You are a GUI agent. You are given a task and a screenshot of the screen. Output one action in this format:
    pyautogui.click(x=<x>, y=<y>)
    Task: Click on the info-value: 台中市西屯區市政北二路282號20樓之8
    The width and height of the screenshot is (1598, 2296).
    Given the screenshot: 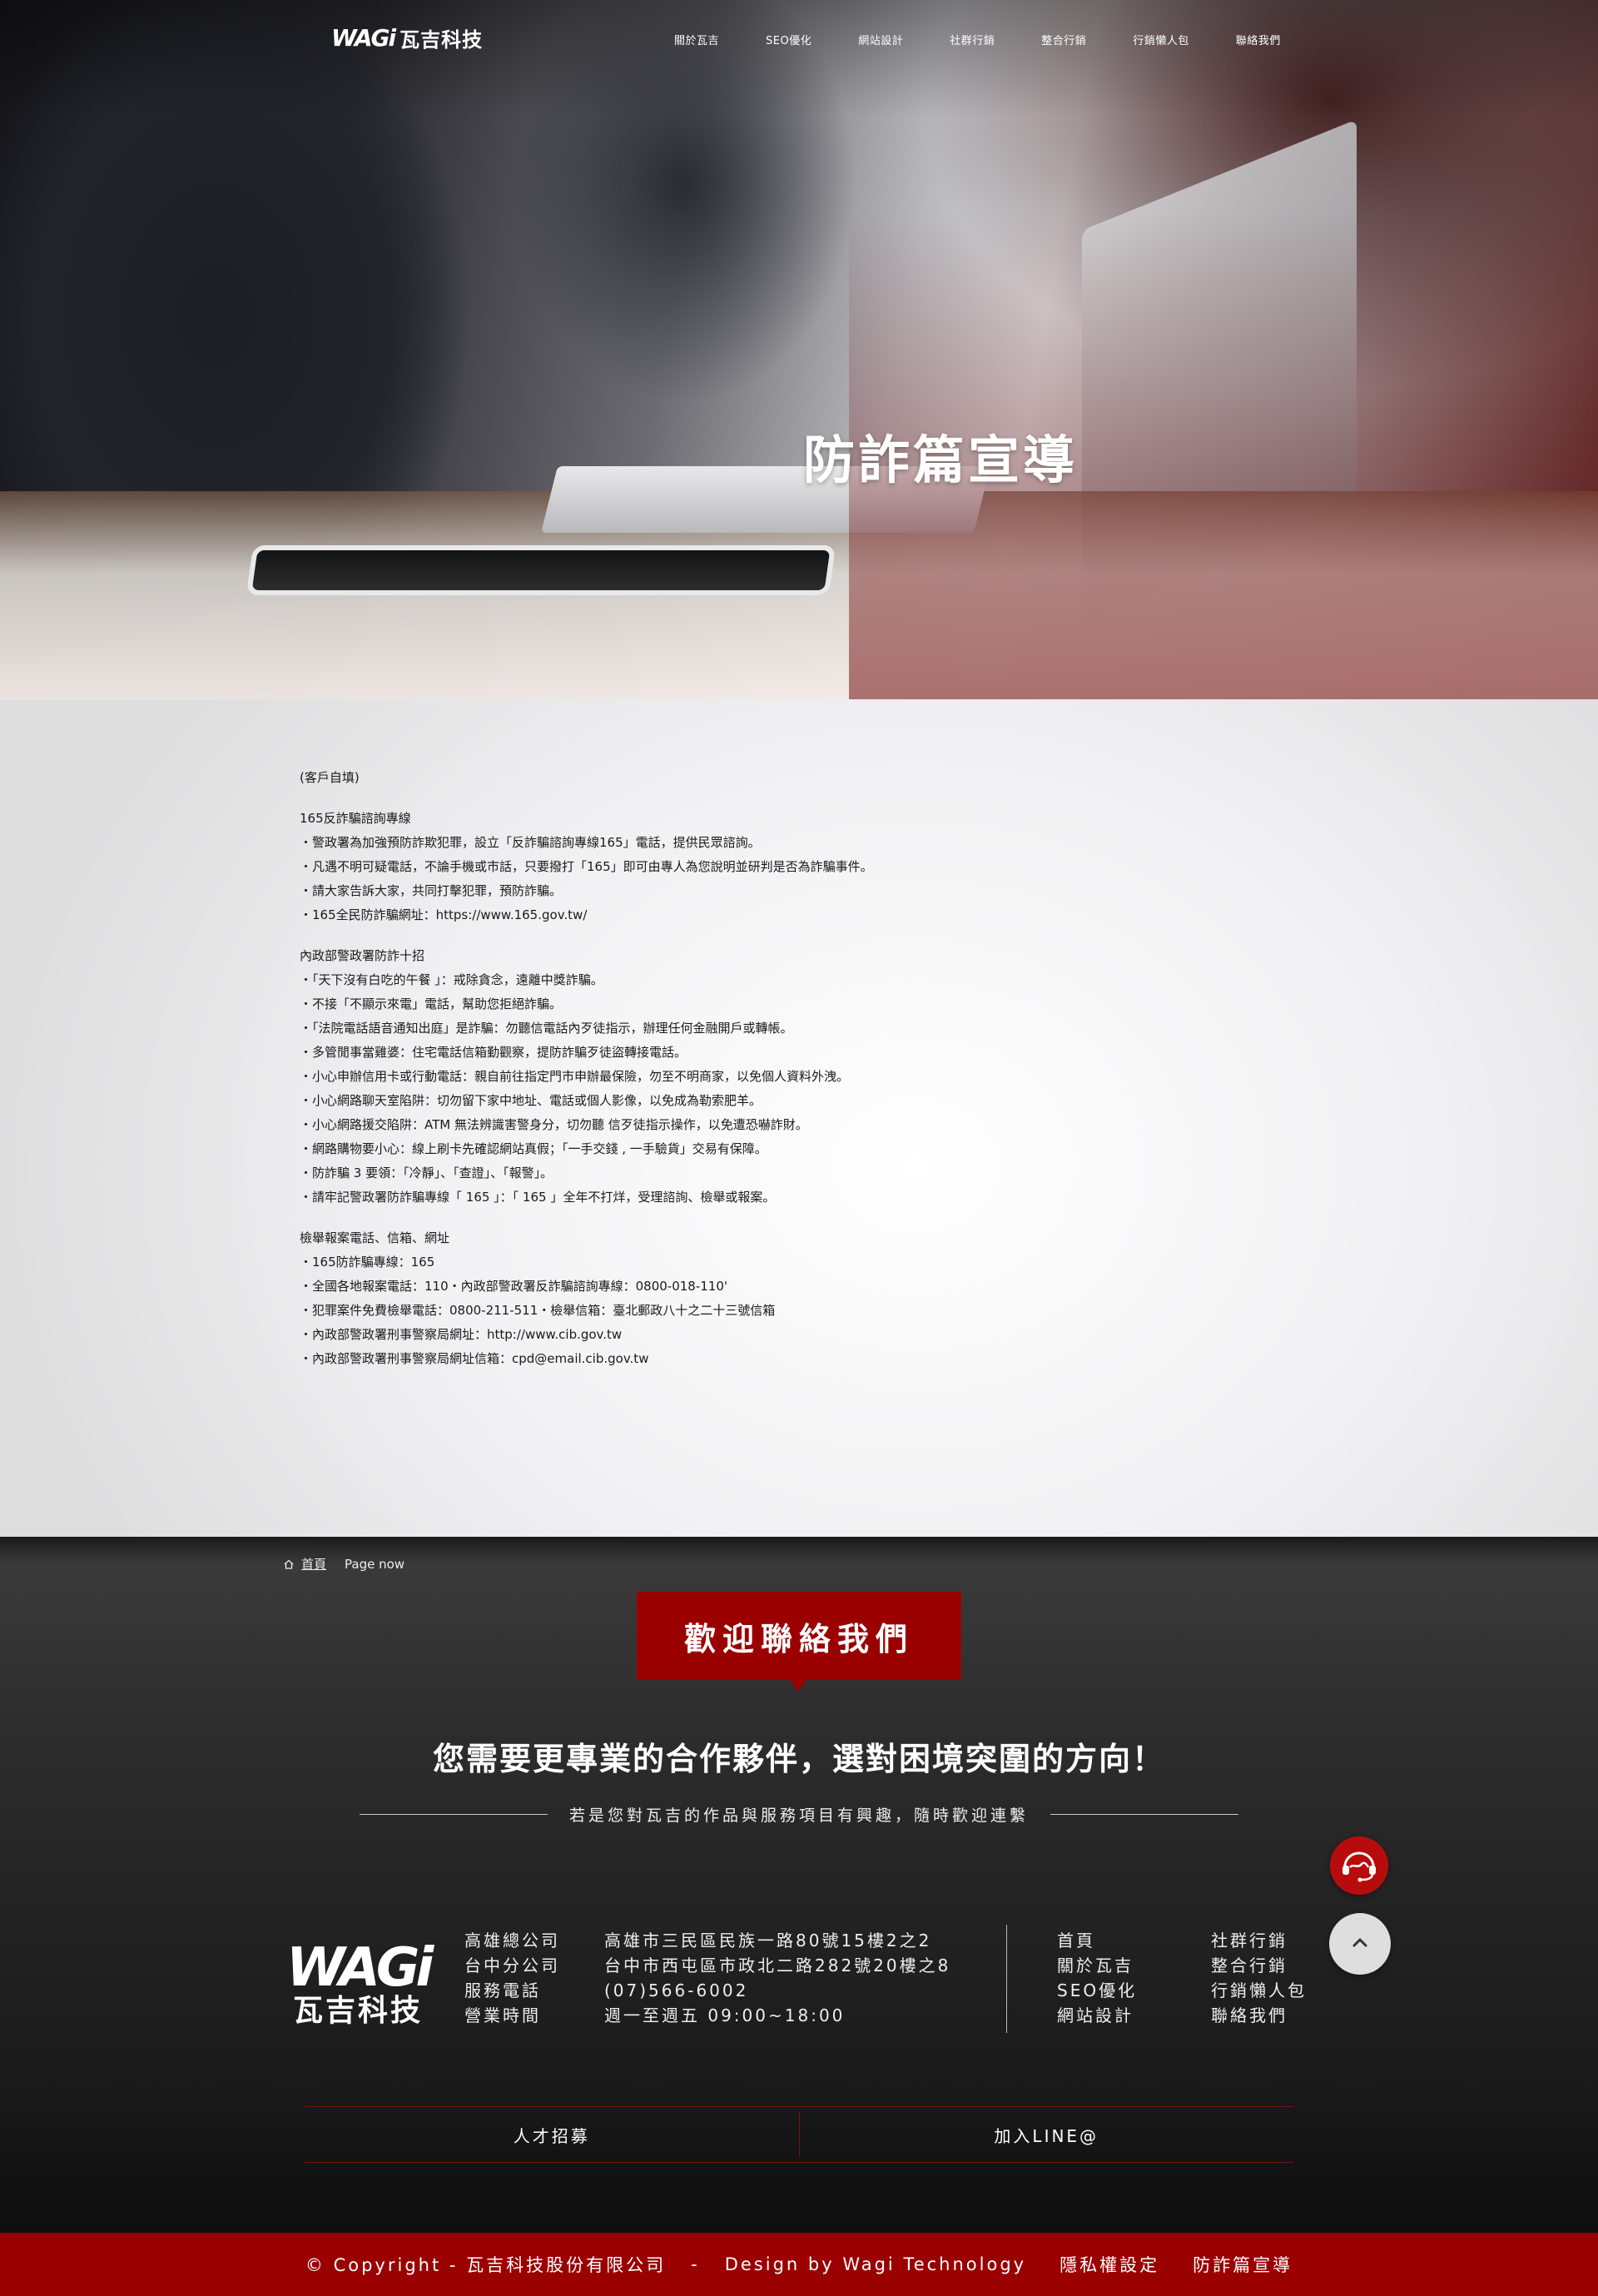 What is the action you would take?
    pyautogui.click(x=778, y=1965)
    